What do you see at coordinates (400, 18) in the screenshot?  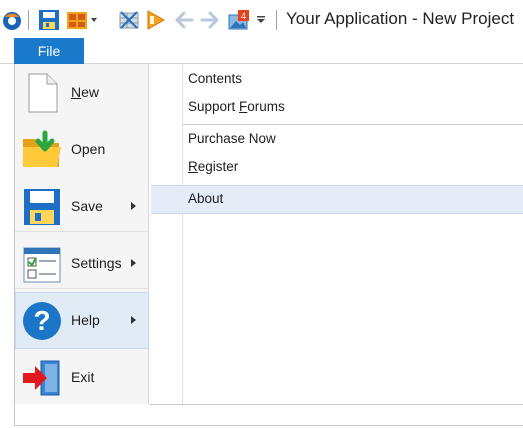 I see `window-title: Your Application - New Project` at bounding box center [400, 18].